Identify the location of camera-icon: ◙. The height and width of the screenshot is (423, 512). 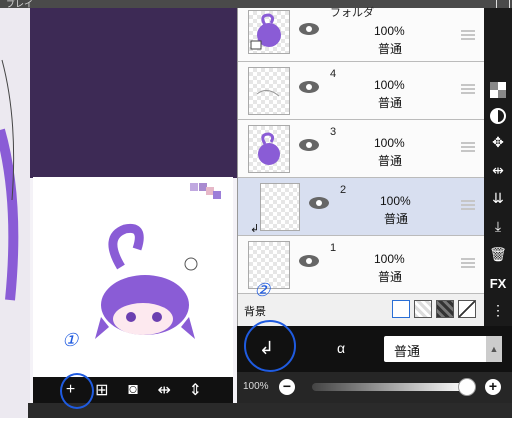
(133, 390).